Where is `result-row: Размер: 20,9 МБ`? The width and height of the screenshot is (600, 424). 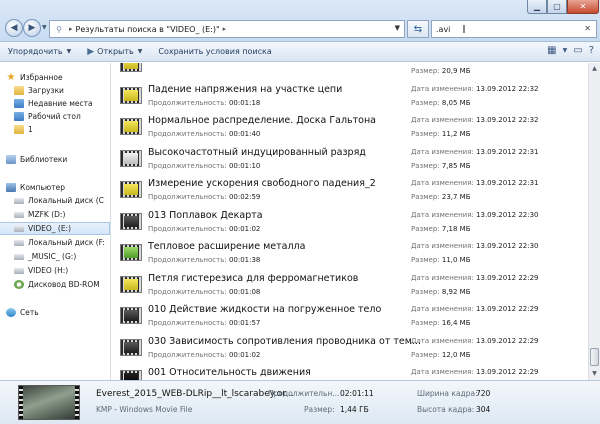 result-row: Размер: 20,9 МБ is located at coordinates (350, 71).